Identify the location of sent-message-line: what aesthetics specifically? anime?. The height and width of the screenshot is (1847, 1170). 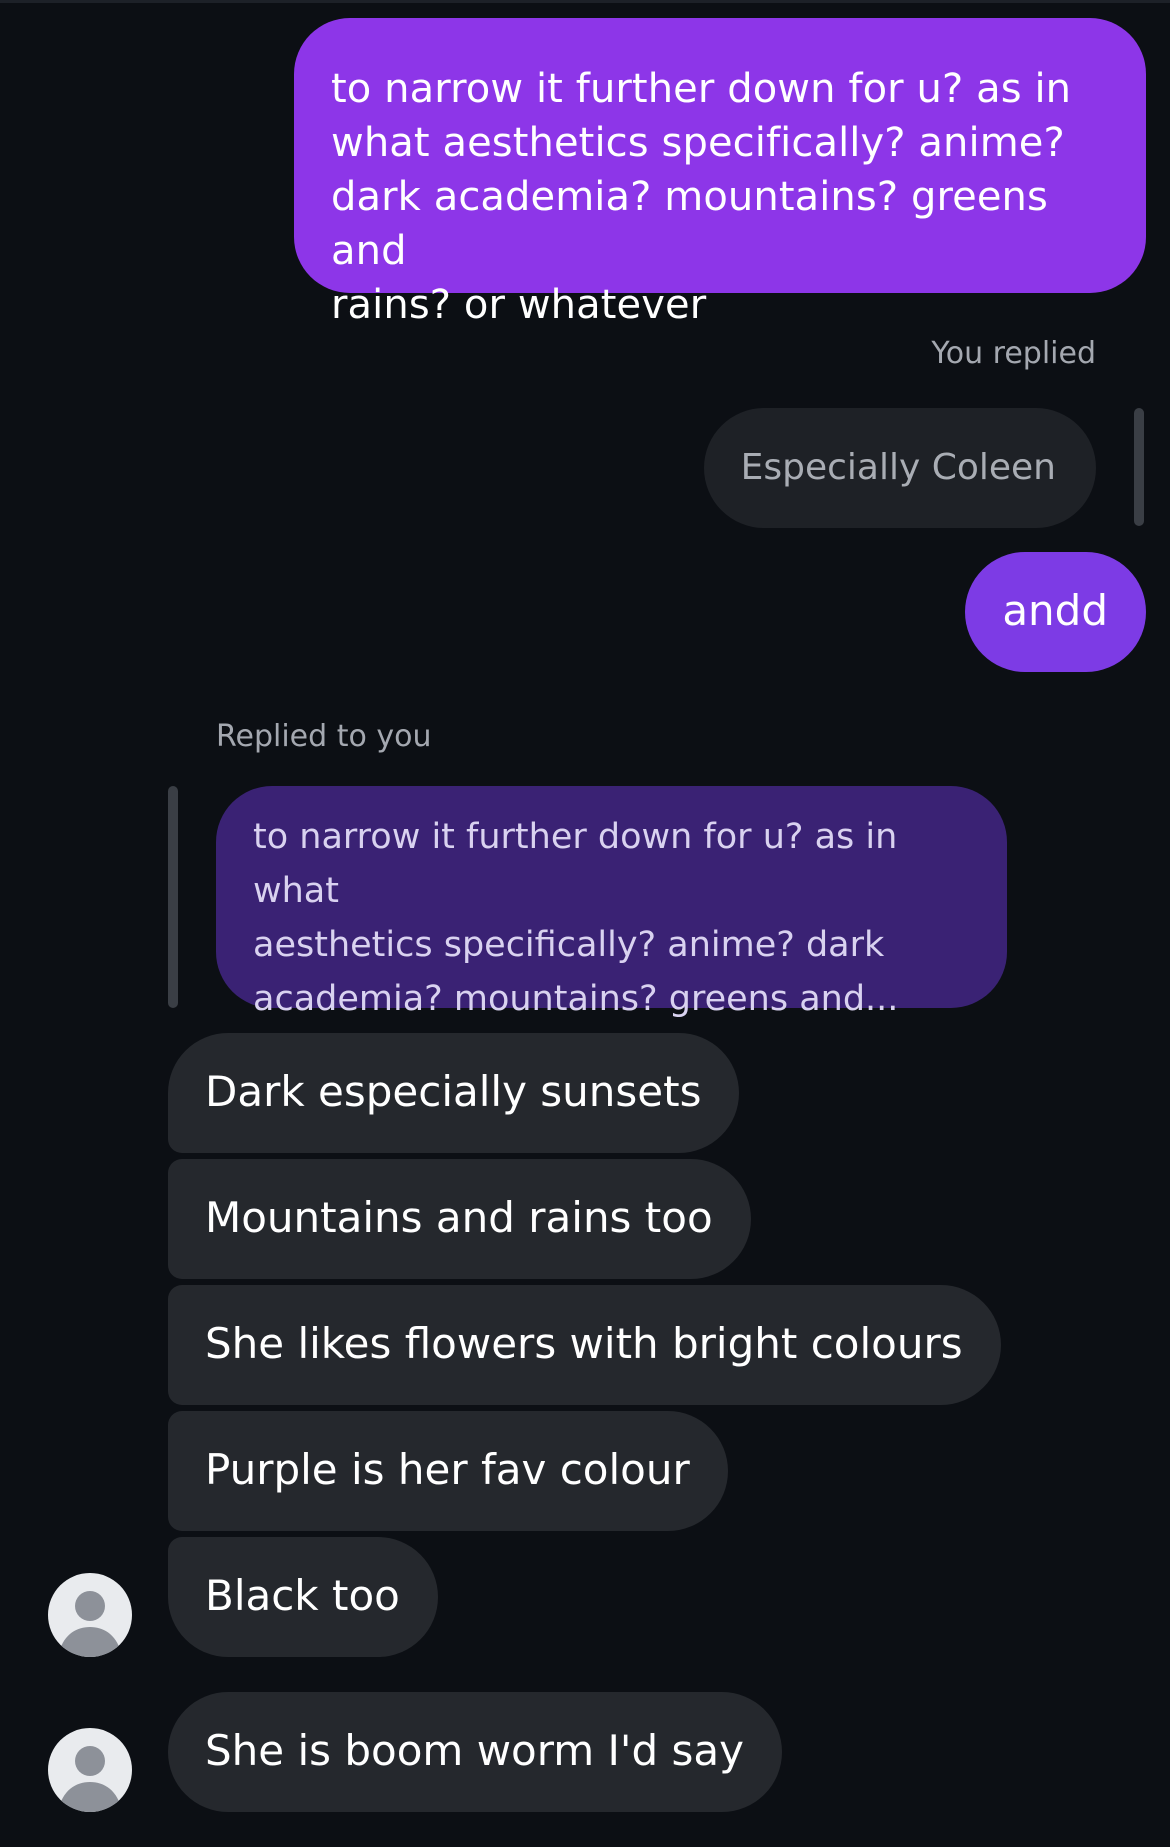
(698, 143).